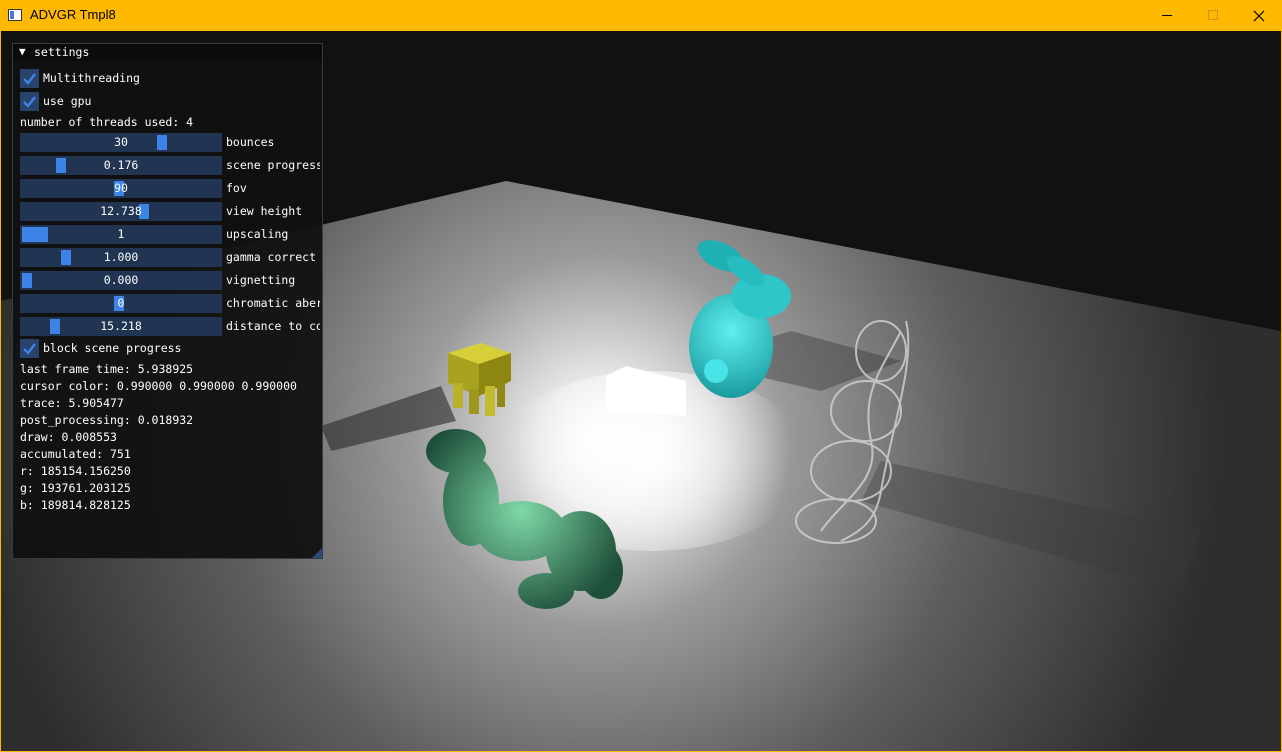 This screenshot has width=1282, height=752. I want to click on slider-label: chromatic aber, so click(273, 303).